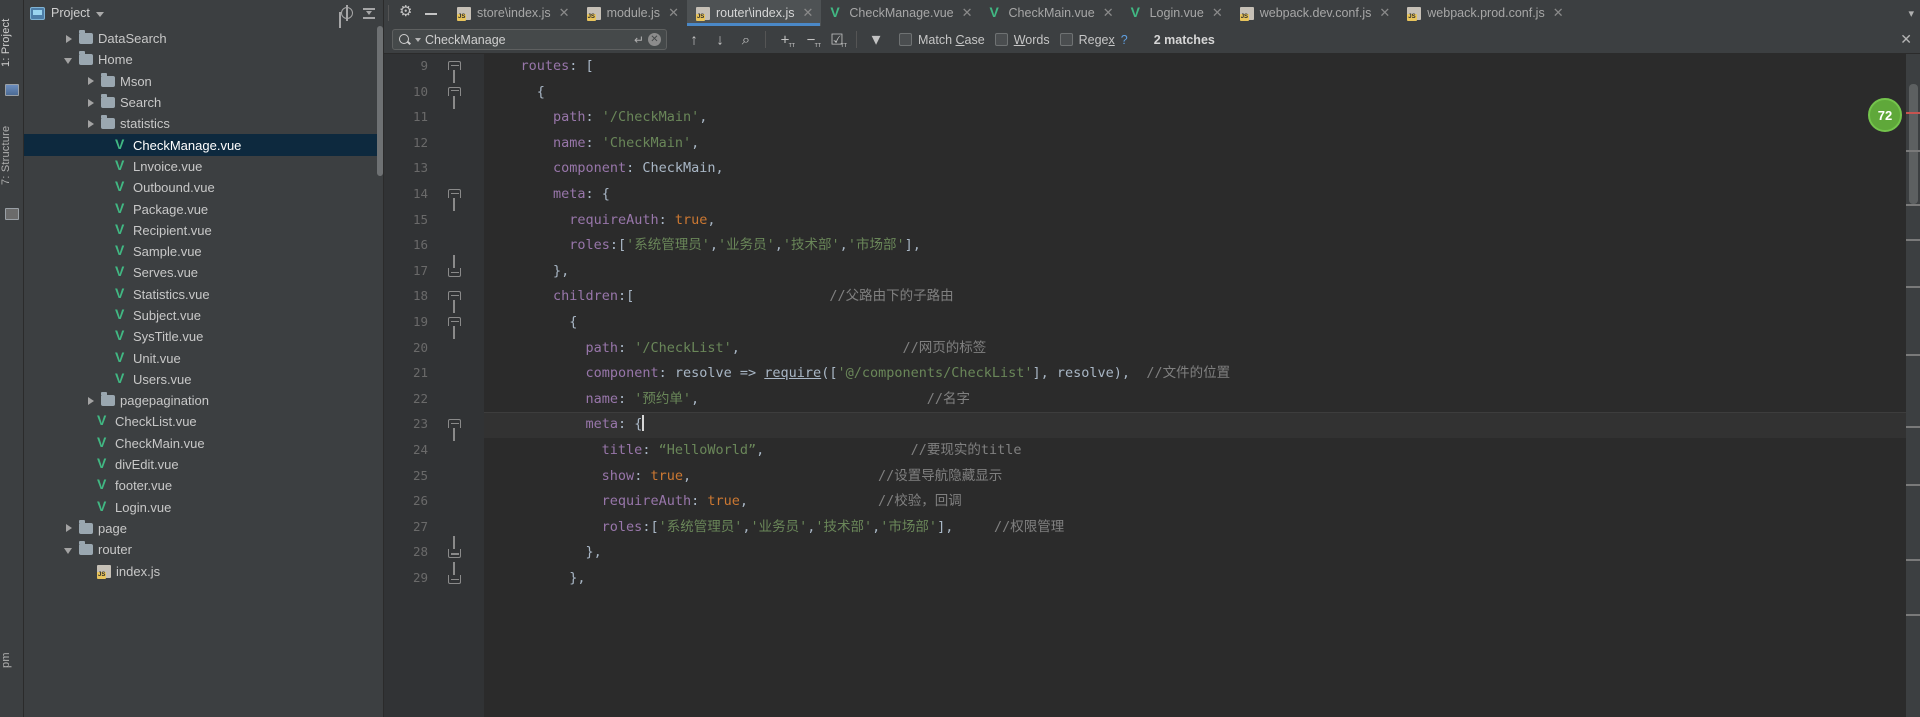 This screenshot has width=1920, height=717. Describe the element at coordinates (12, 660) in the screenshot. I see `tool-tab-pm: pm` at that location.